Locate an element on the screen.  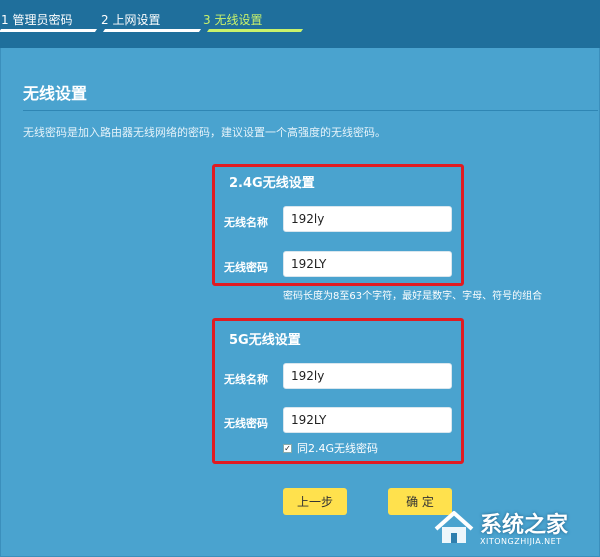
watermark: 系统之家 XITONGZHIJIA.NET is located at coordinates (512, 529).